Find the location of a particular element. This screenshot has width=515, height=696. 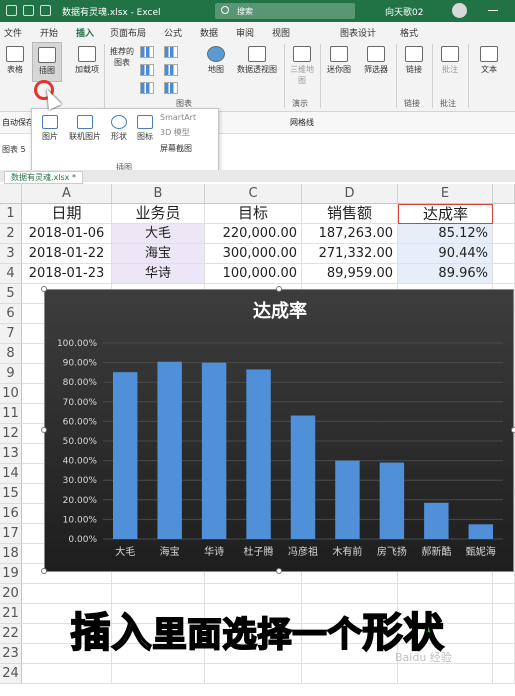

undo-icon is located at coordinates (28, 10).